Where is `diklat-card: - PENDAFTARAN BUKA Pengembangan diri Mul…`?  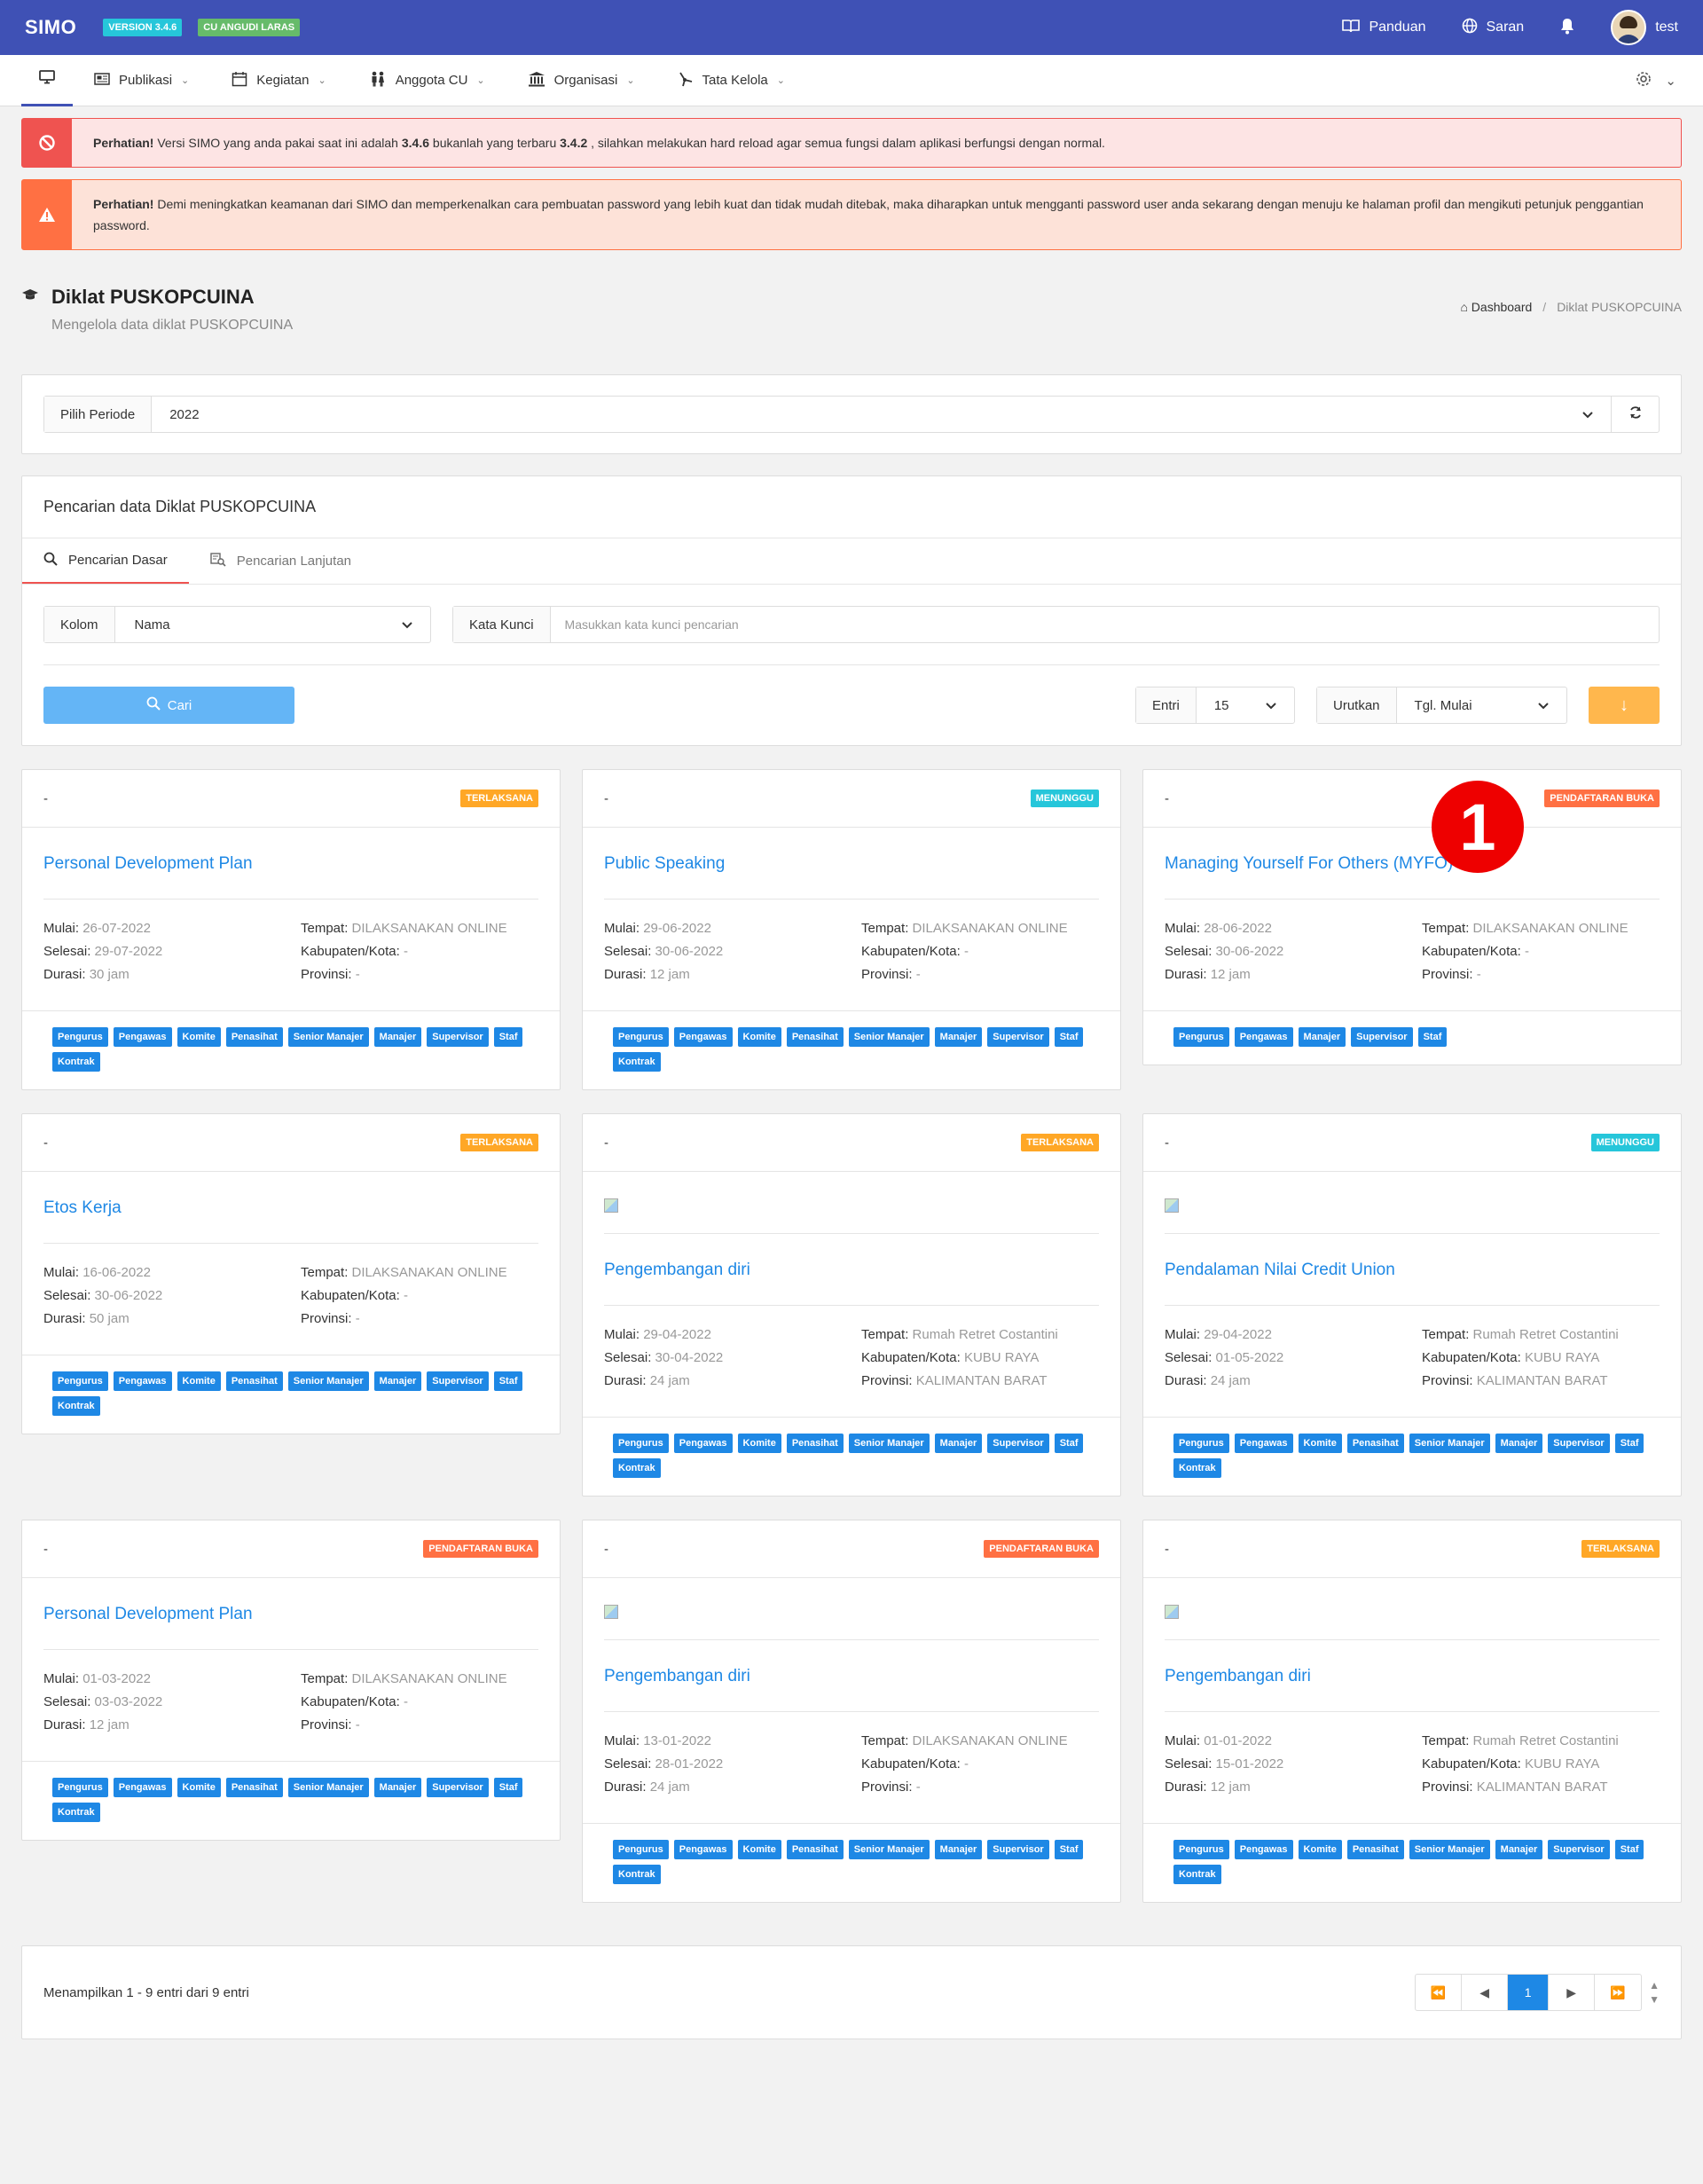 diklat-card: - PENDAFTARAN BUKA Pengembangan diri Mul… is located at coordinates (851, 1711).